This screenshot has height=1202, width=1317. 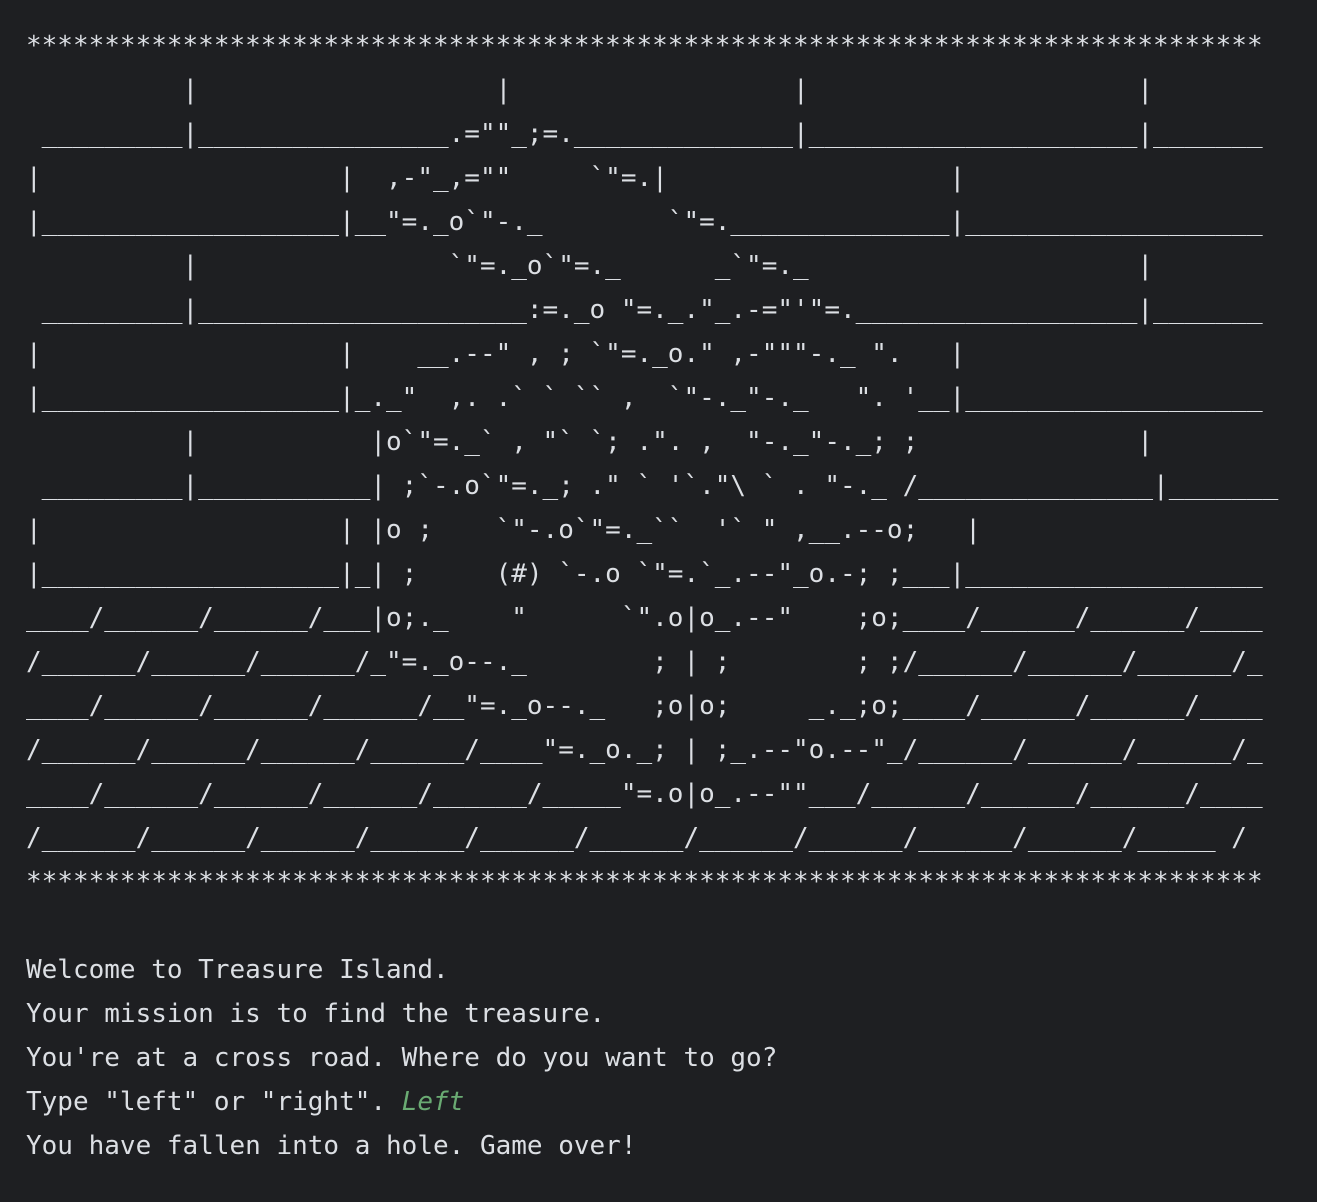 I want to click on welcome-message: Welcome to Treasure Island., so click(x=237, y=970).